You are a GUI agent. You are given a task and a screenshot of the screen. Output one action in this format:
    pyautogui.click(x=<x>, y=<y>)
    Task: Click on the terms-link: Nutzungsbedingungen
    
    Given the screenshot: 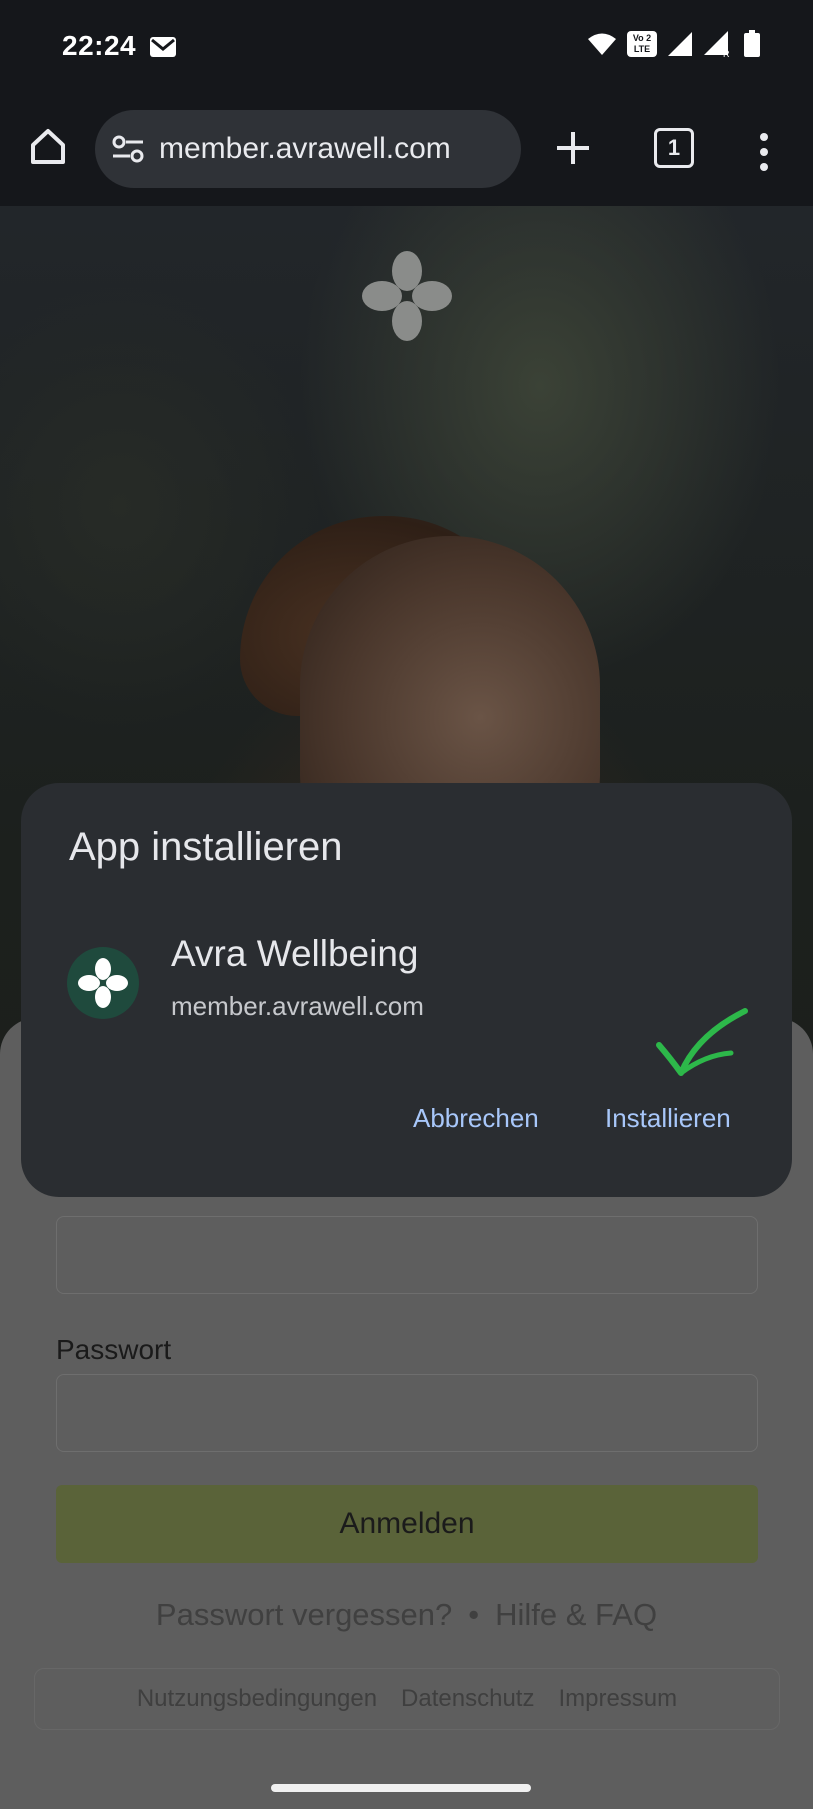 What is the action you would take?
    pyautogui.click(x=257, y=1699)
    